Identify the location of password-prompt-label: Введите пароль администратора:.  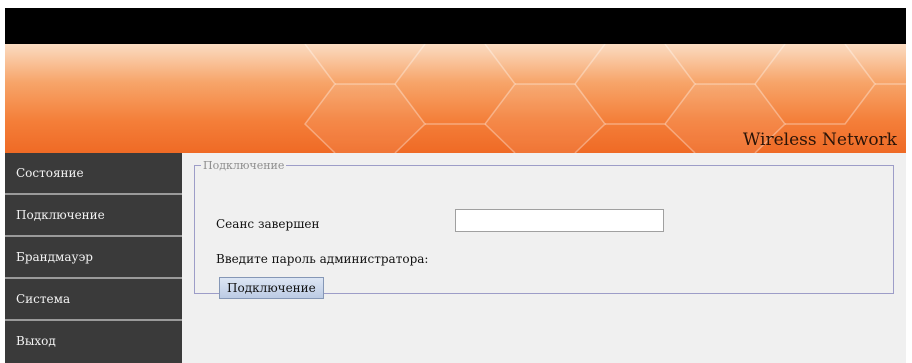
(322, 259).